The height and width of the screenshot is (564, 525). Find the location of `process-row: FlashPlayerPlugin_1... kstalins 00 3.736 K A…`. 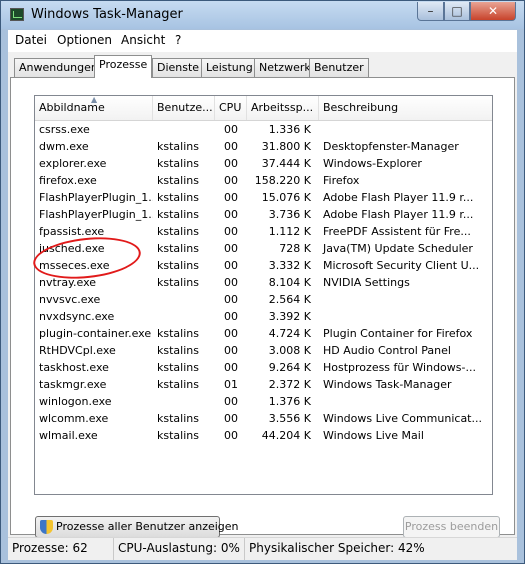

process-row: FlashPlayerPlugin_1... kstalins 00 3.736 K A… is located at coordinates (263, 214).